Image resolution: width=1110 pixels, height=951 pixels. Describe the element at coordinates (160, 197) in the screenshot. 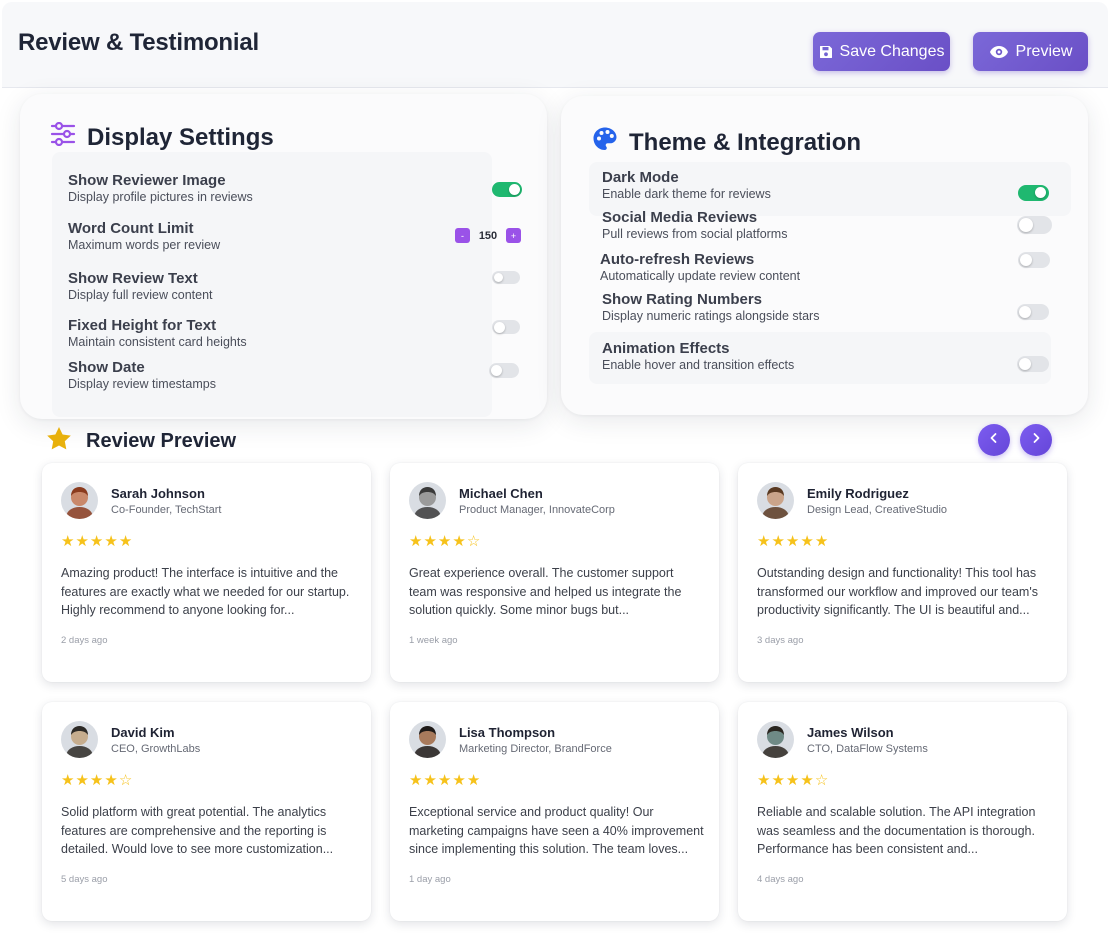

I see `setting-description: Display profile pictures in reviews` at that location.